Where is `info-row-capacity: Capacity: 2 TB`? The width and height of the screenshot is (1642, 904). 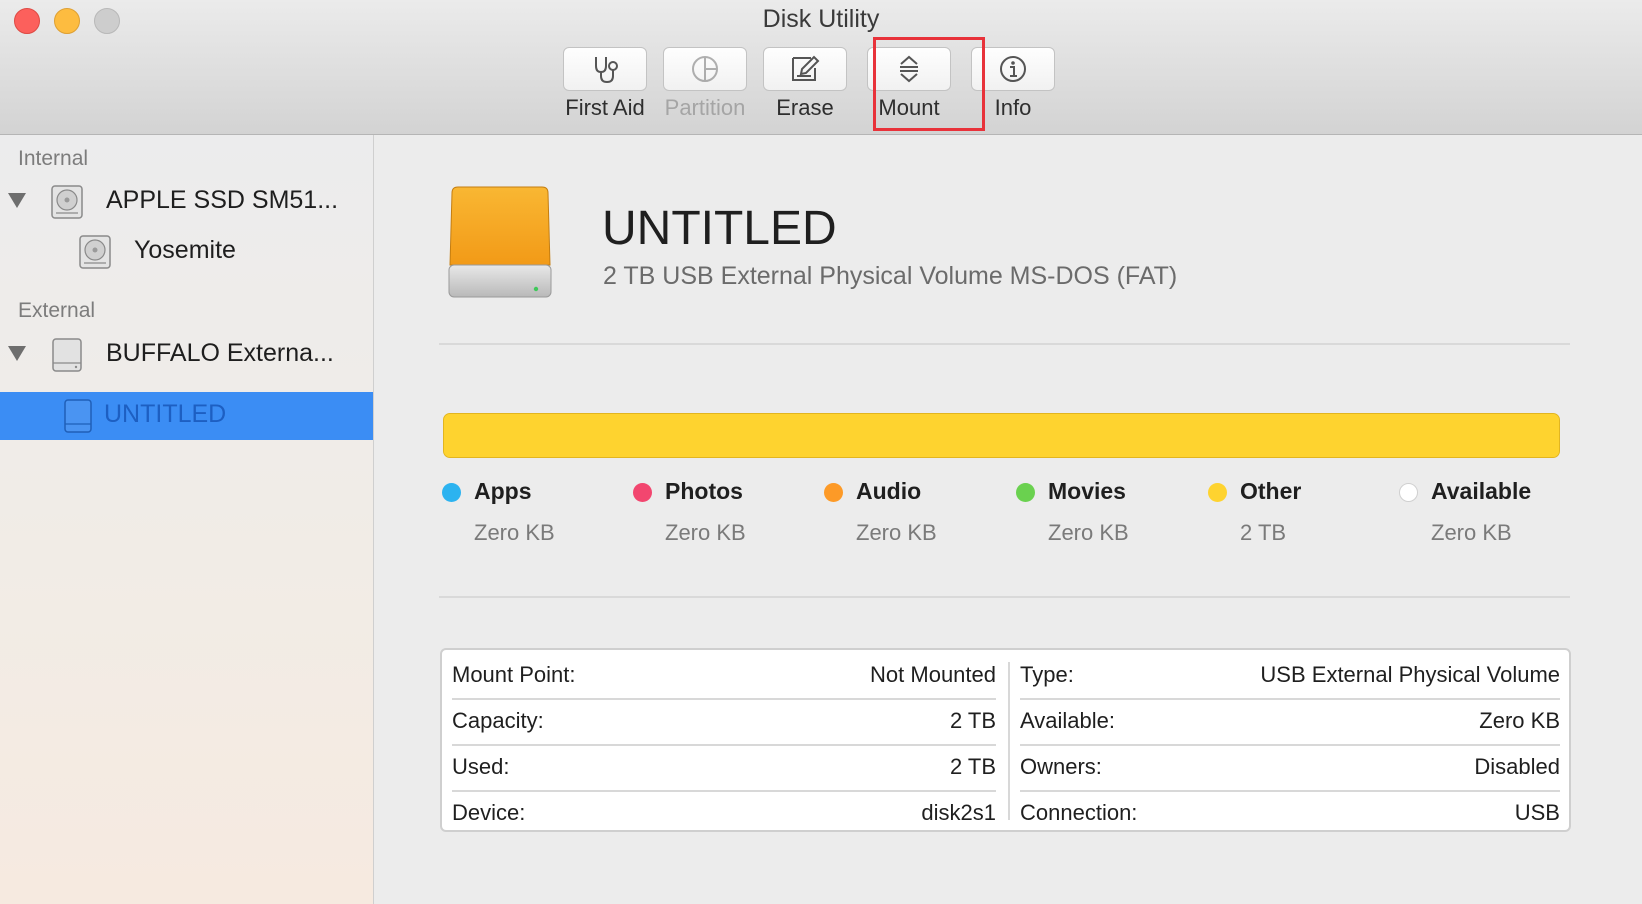
info-row-capacity: Capacity: 2 TB is located at coordinates (724, 723).